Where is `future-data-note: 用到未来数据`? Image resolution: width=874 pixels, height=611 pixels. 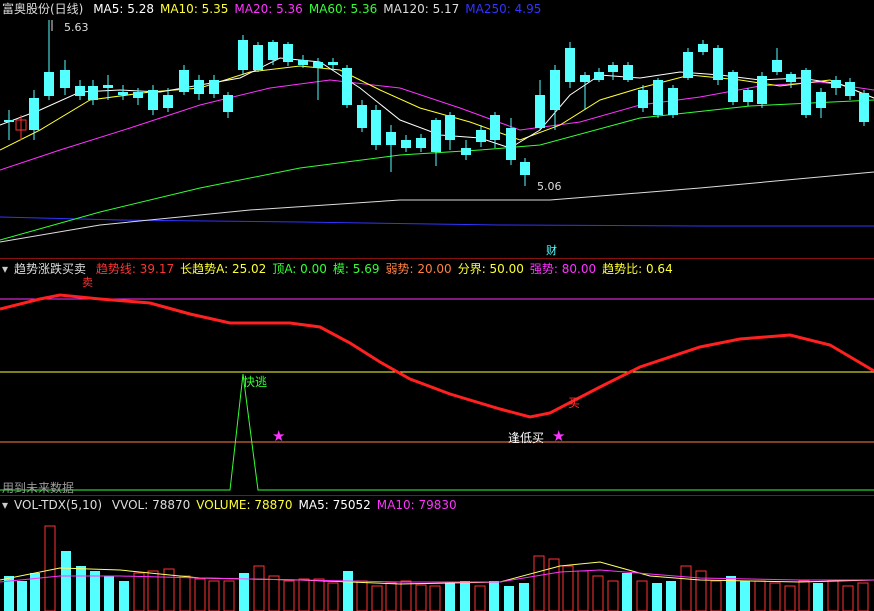 future-data-note: 用到未来数据 is located at coordinates (38, 487).